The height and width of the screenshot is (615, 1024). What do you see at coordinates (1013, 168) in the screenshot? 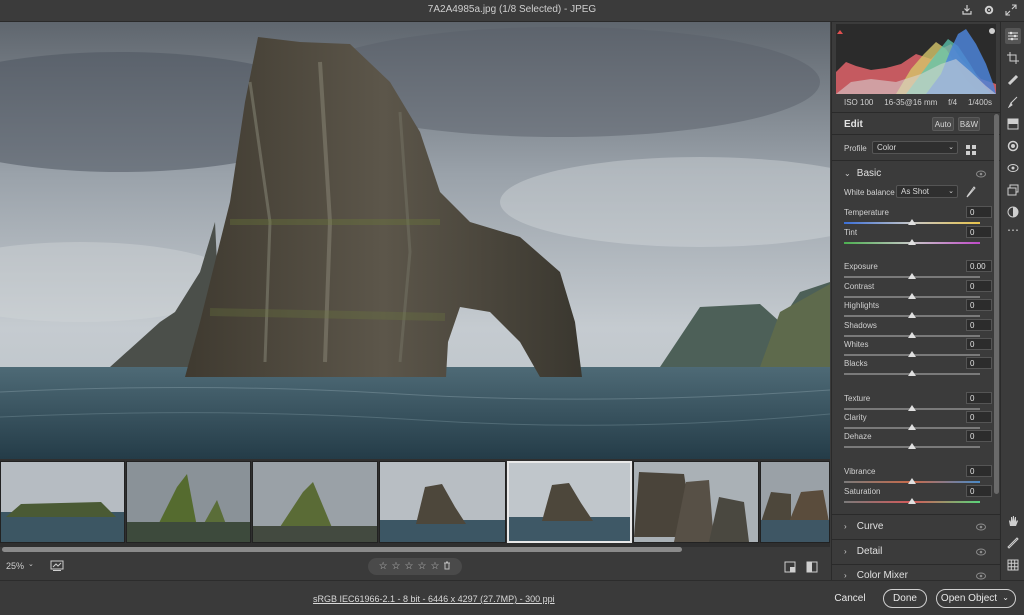
I see `red-eye-icon` at bounding box center [1013, 168].